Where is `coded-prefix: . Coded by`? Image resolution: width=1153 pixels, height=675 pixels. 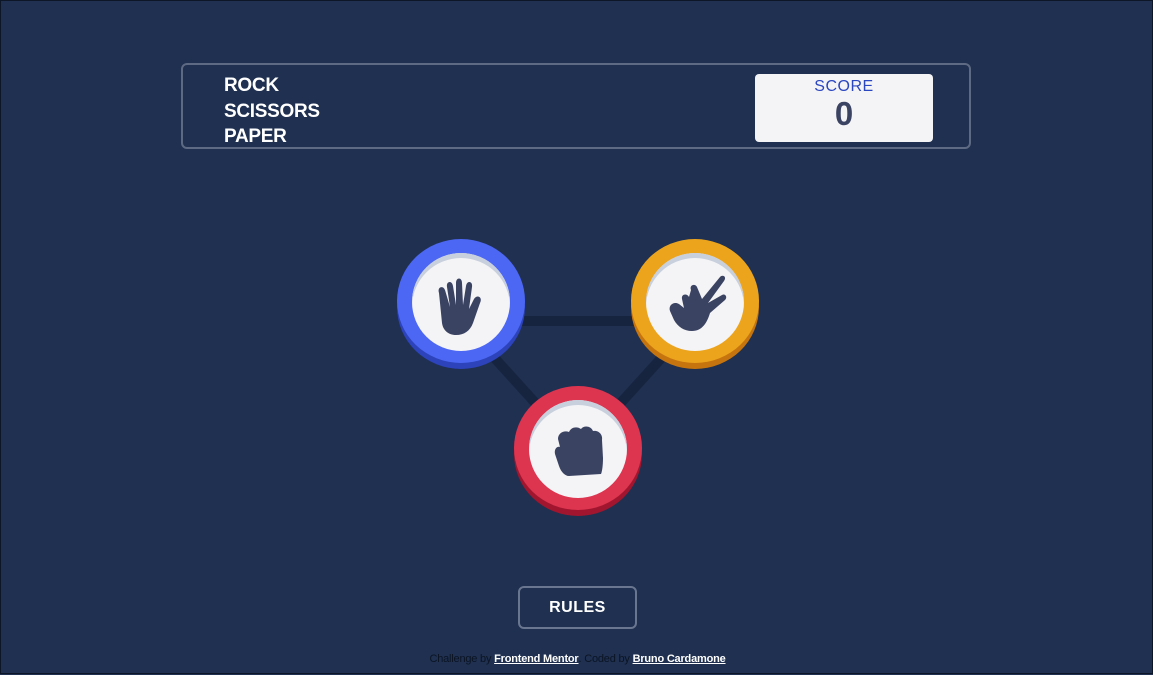
coded-prefix: . Coded by is located at coordinates (604, 659).